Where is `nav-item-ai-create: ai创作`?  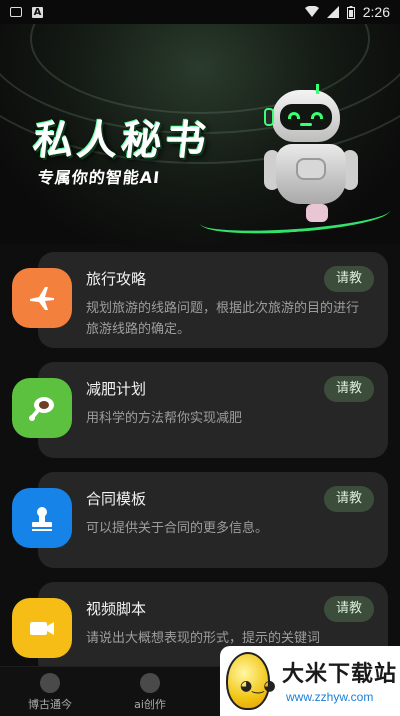 nav-item-ai-create: ai创作 is located at coordinates (150, 692).